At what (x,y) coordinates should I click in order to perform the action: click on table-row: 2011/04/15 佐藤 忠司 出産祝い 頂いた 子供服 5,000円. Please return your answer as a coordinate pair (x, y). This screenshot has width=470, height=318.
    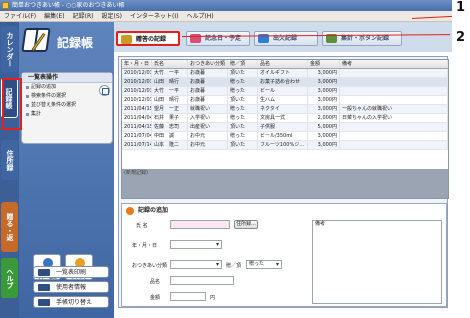
    Looking at the image, I should click on (285, 127).